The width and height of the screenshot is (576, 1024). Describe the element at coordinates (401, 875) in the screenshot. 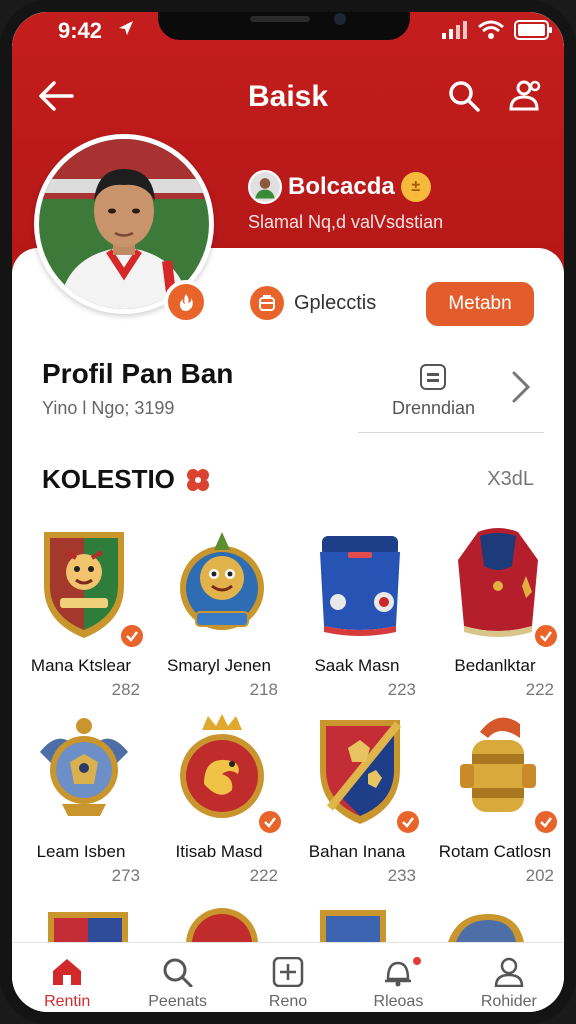

I see `item-count: 233` at that location.